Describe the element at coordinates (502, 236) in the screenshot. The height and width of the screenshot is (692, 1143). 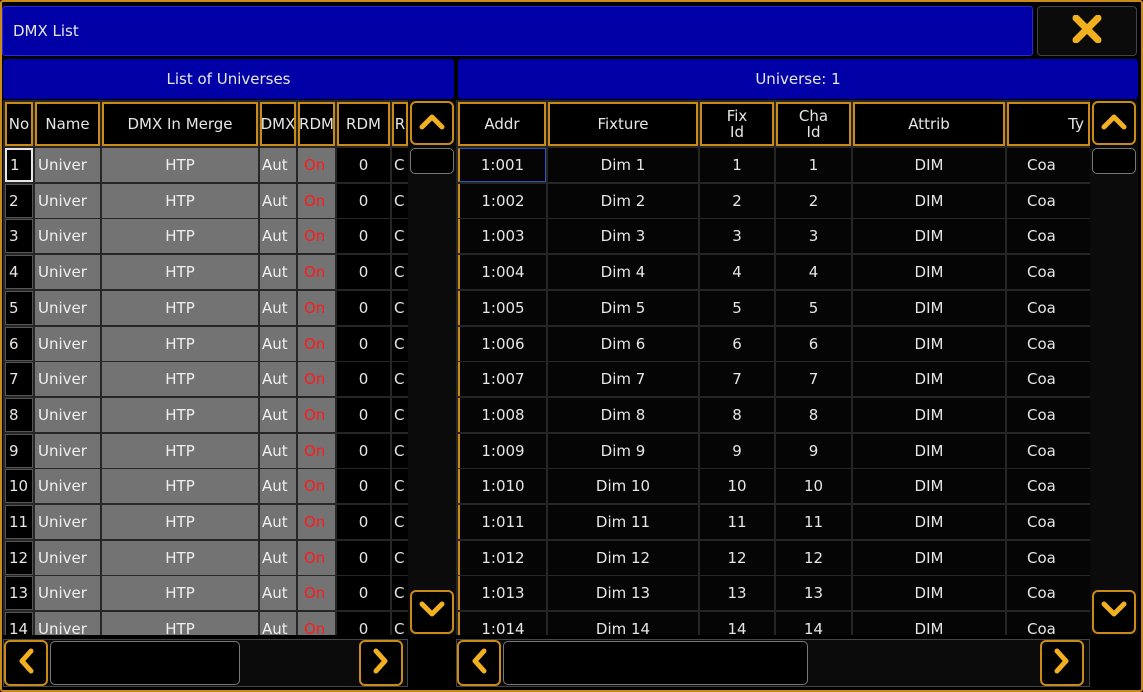
I see `channel-cell-addr: 1:003` at that location.